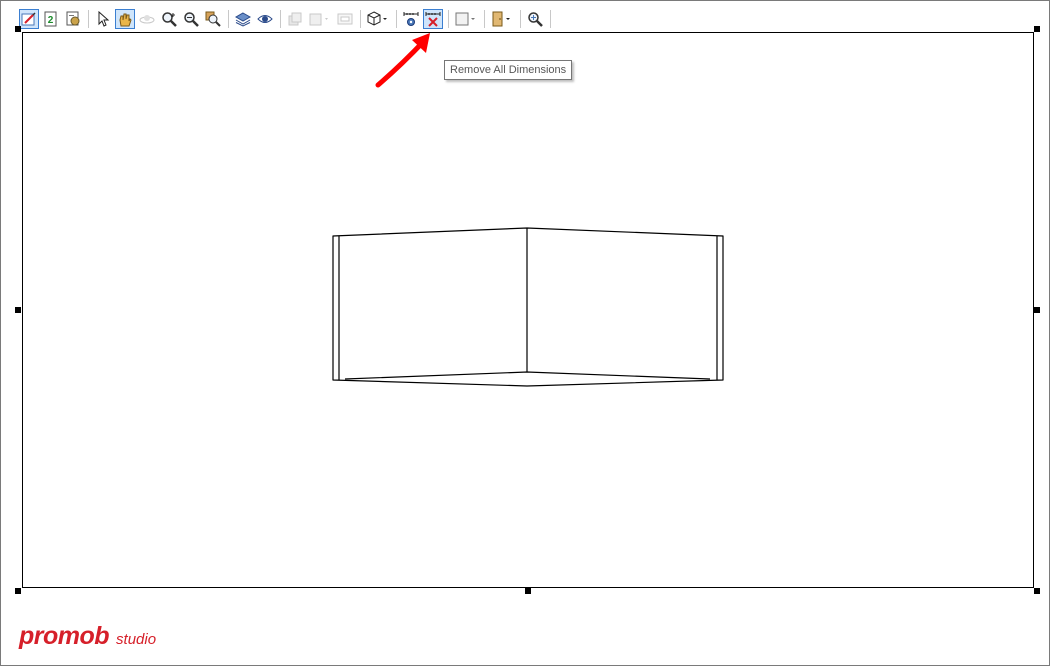 The width and height of the screenshot is (1050, 666). I want to click on annotation-arrow, so click(402, 60).